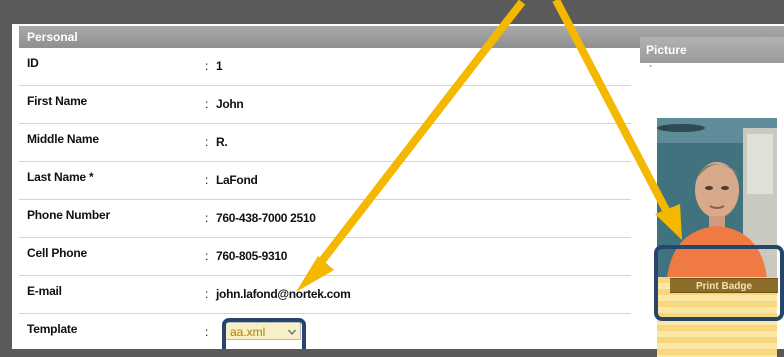 The width and height of the screenshot is (784, 357). What do you see at coordinates (325, 143) in the screenshot?
I see `row-middle-name: Middle Name : R.` at bounding box center [325, 143].